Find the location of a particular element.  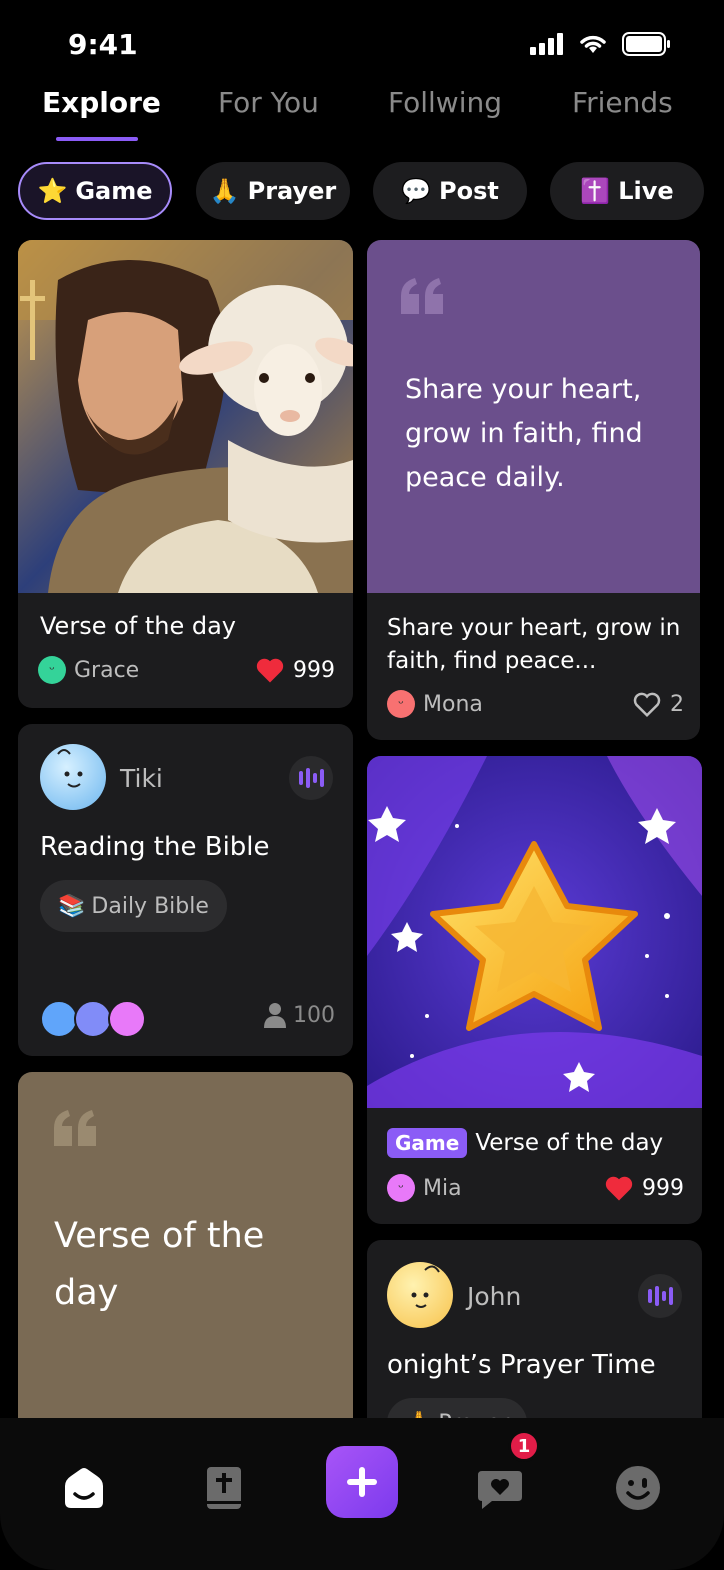

author-row: ᵕ Grace is located at coordinates (88, 670).